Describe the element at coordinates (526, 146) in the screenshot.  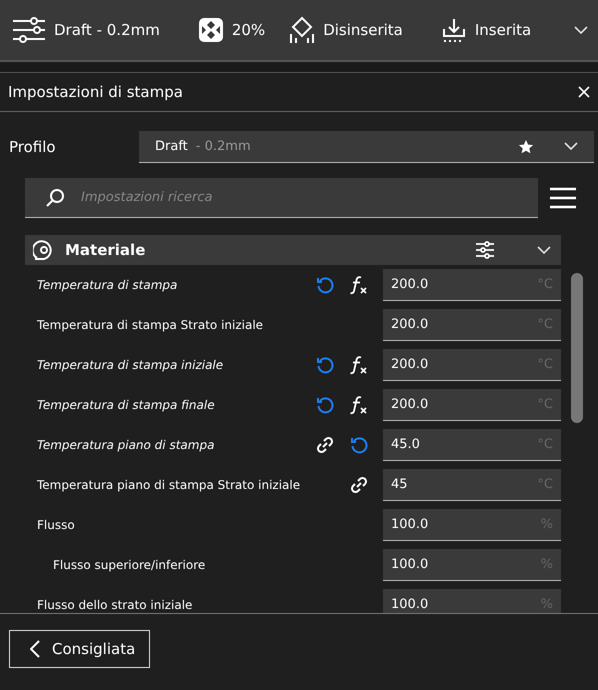
I see `star-icon` at that location.